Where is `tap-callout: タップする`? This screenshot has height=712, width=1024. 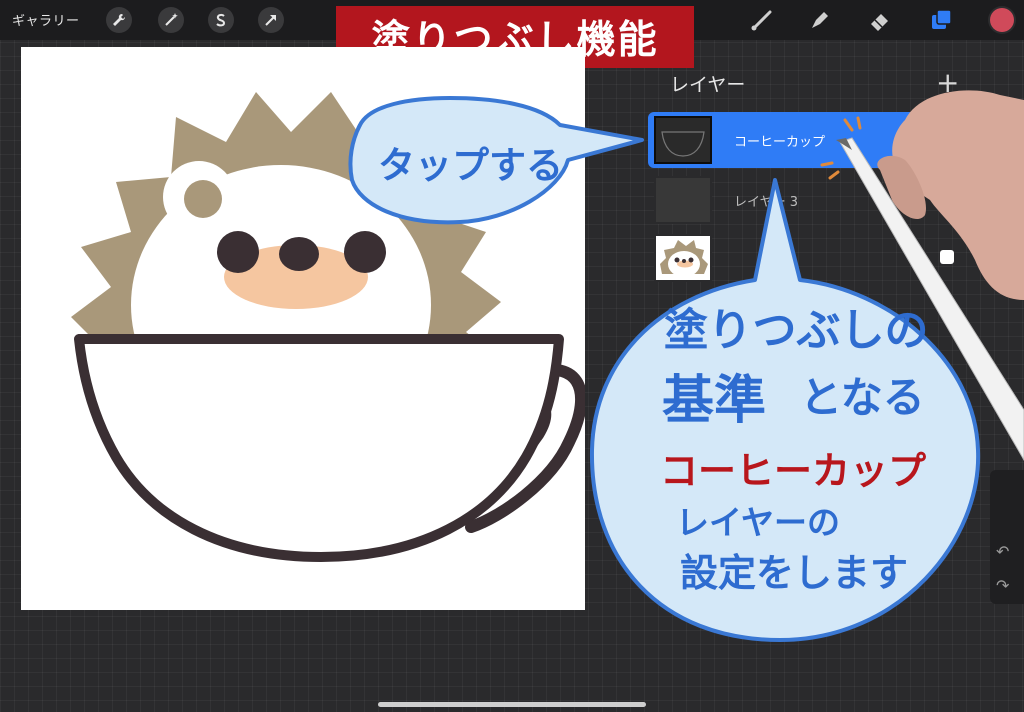 tap-callout: タップする is located at coordinates (496, 160).